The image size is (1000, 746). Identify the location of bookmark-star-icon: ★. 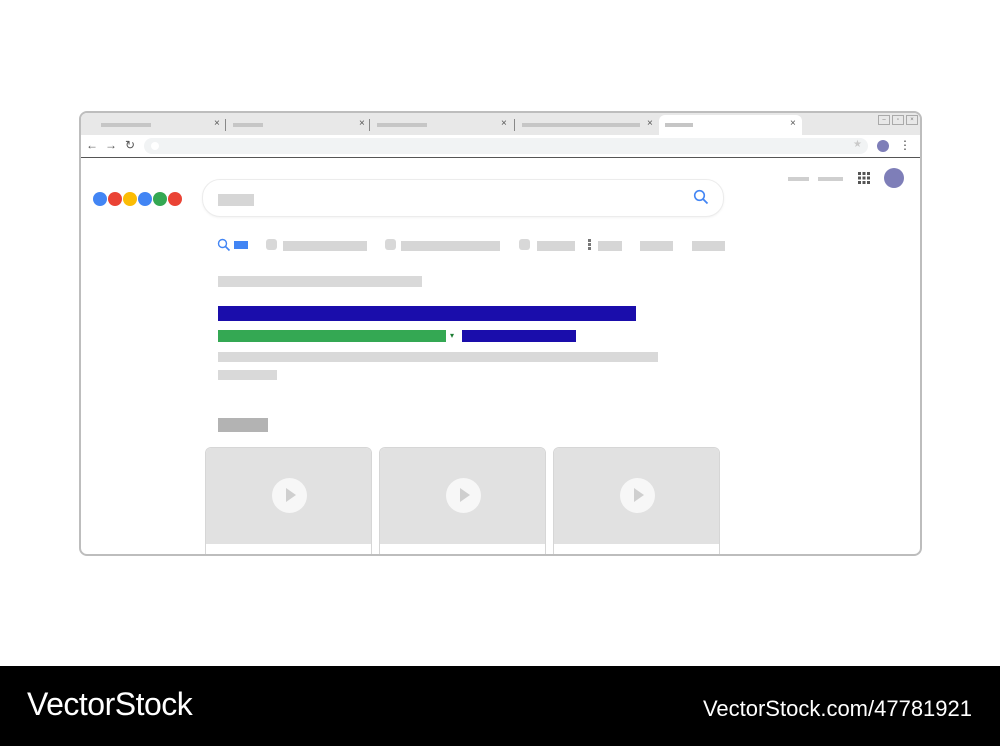
(857, 144).